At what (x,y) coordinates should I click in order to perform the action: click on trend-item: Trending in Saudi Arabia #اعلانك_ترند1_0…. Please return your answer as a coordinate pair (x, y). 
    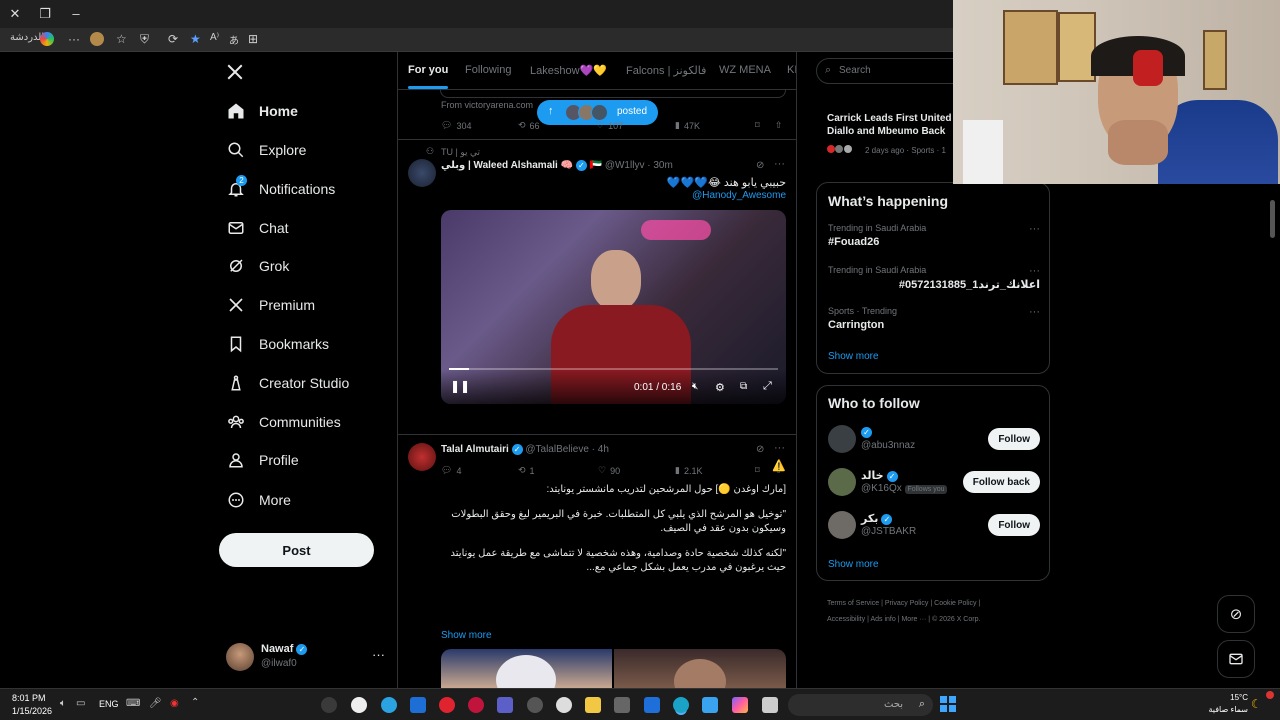
    Looking at the image, I should click on (934, 278).